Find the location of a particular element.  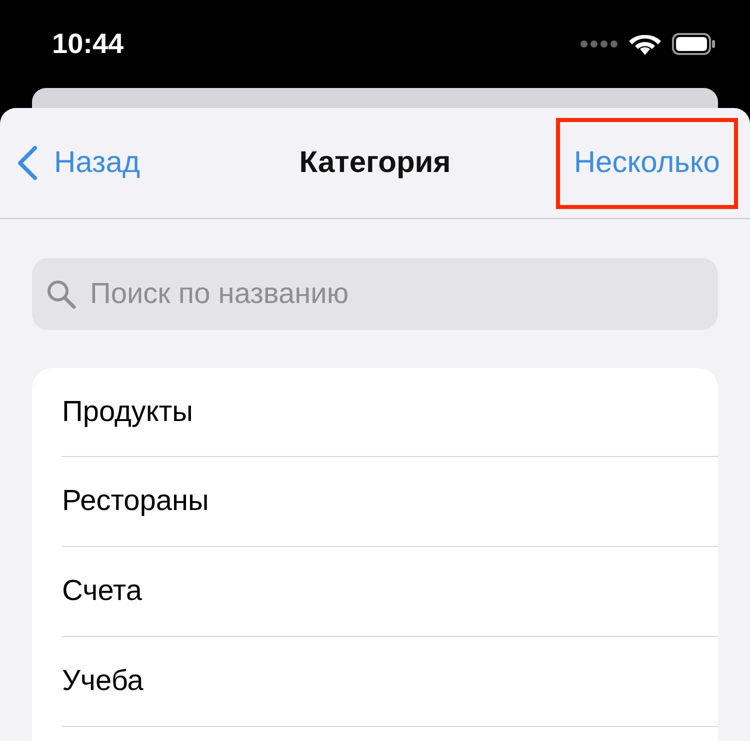

category-item: Продукты is located at coordinates (390, 412).